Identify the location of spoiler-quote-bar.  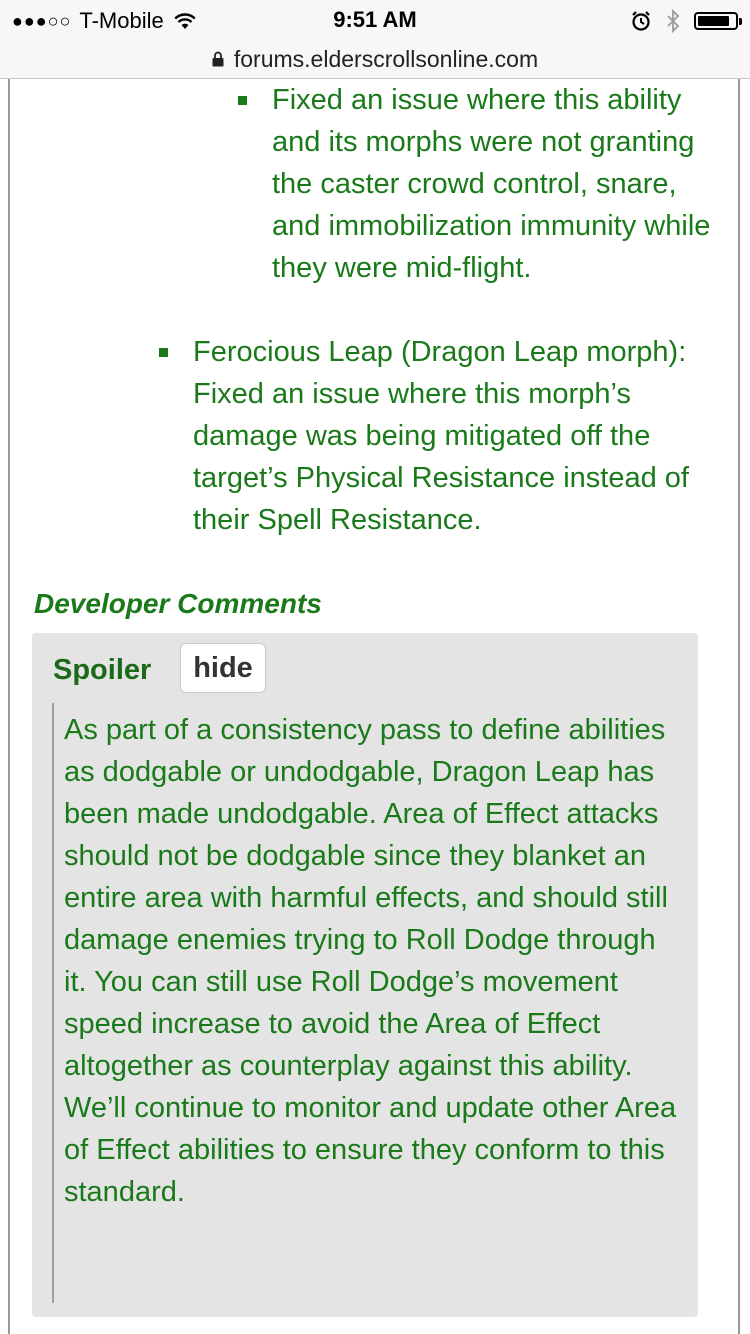
(53, 1003).